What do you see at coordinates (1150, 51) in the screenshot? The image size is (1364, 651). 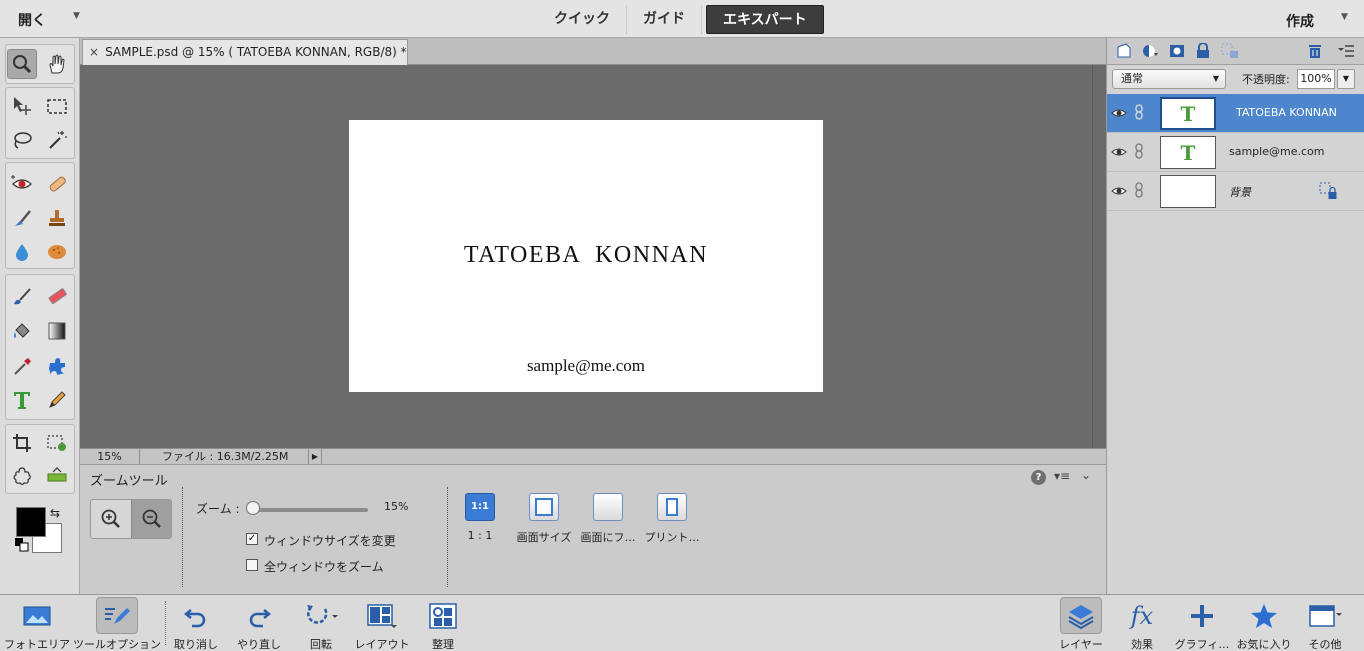 I see `adjustment-layer-icon` at bounding box center [1150, 51].